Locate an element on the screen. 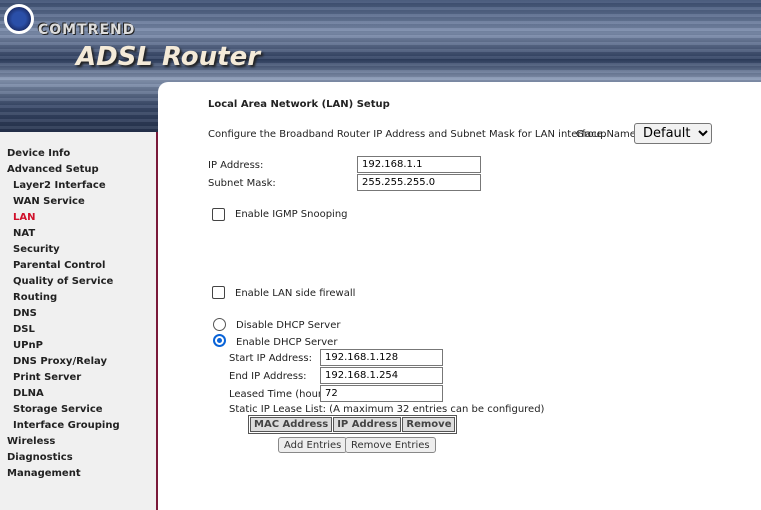 Image resolution: width=761 pixels, height=510 pixels. column-ip-address: IP Address is located at coordinates (367, 424).